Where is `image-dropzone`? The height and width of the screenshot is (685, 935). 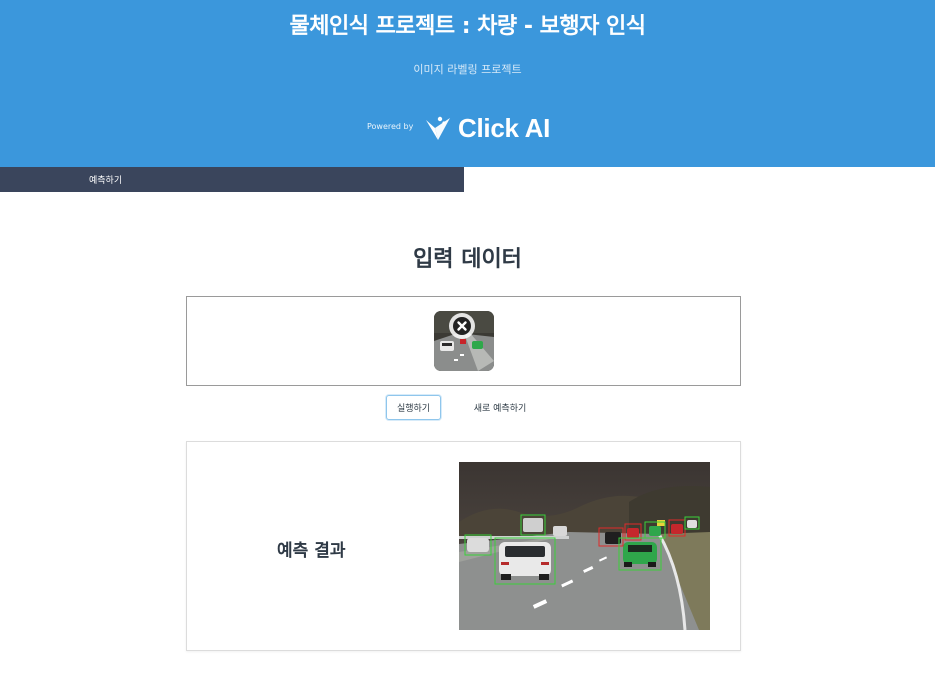
image-dropzone is located at coordinates (463, 341).